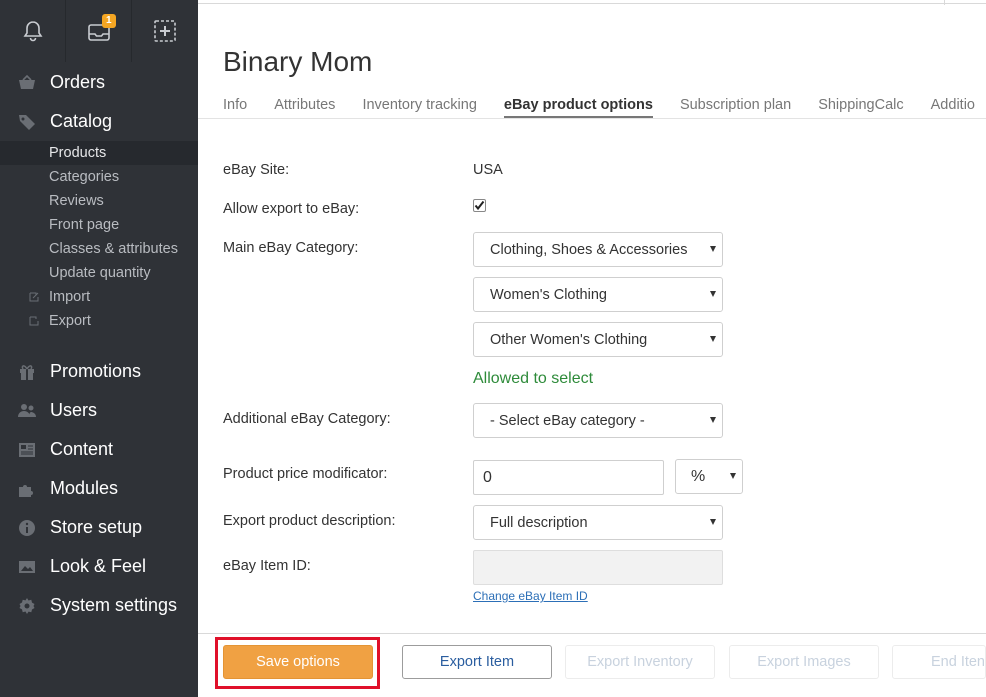 The image size is (986, 697). I want to click on newspaper-icon, so click(25, 450).